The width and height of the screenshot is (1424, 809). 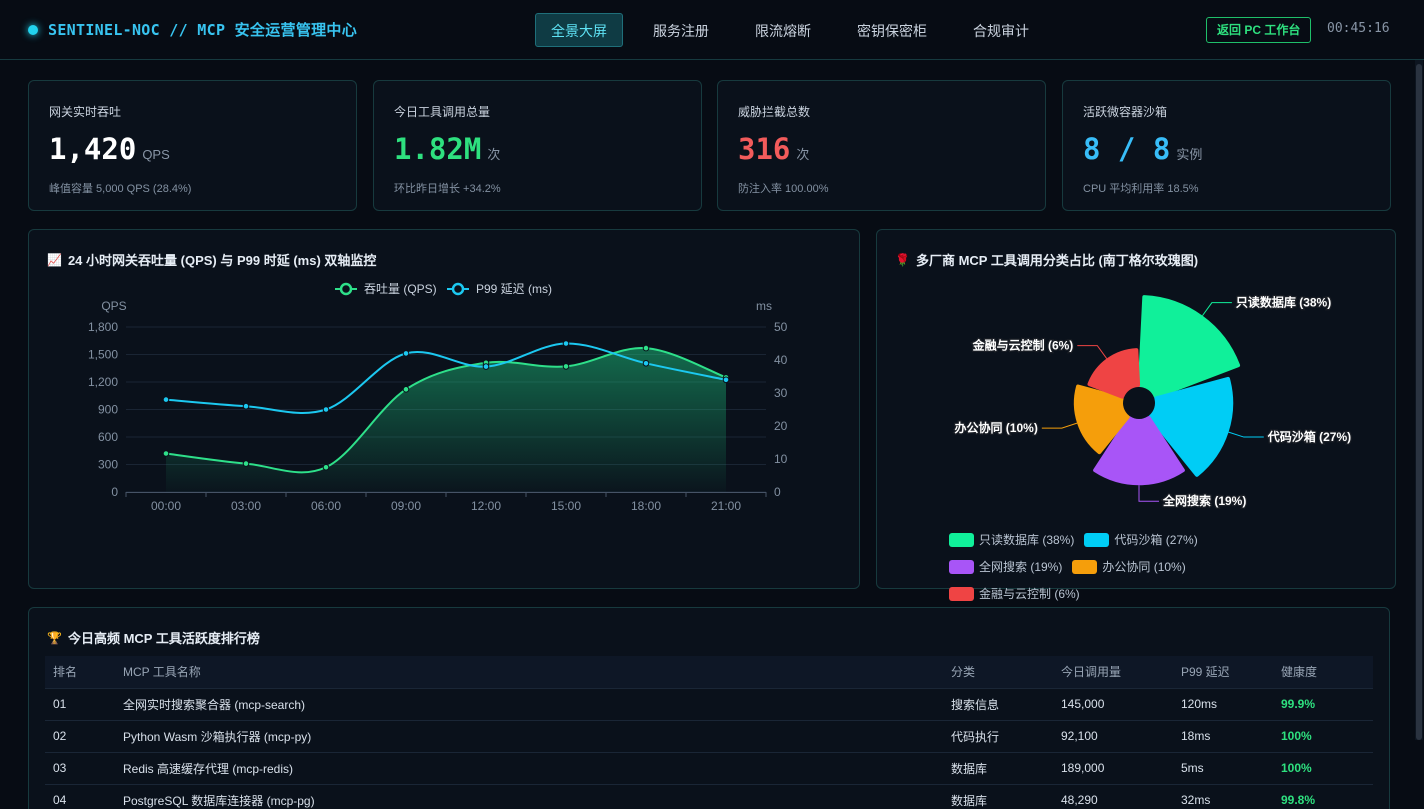 I want to click on slice-label: 代码沙箱 (27%), so click(x=1309, y=436).